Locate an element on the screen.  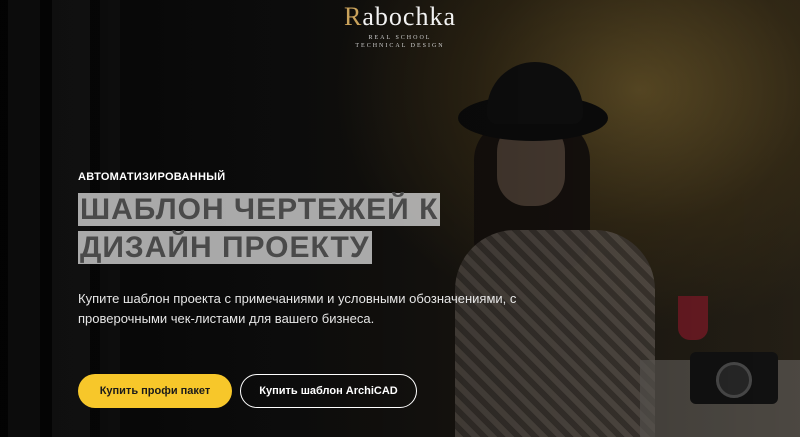
hero-eyebrow: АВТОМАТИЗИРОВАННЫЙ is located at coordinates (152, 177).